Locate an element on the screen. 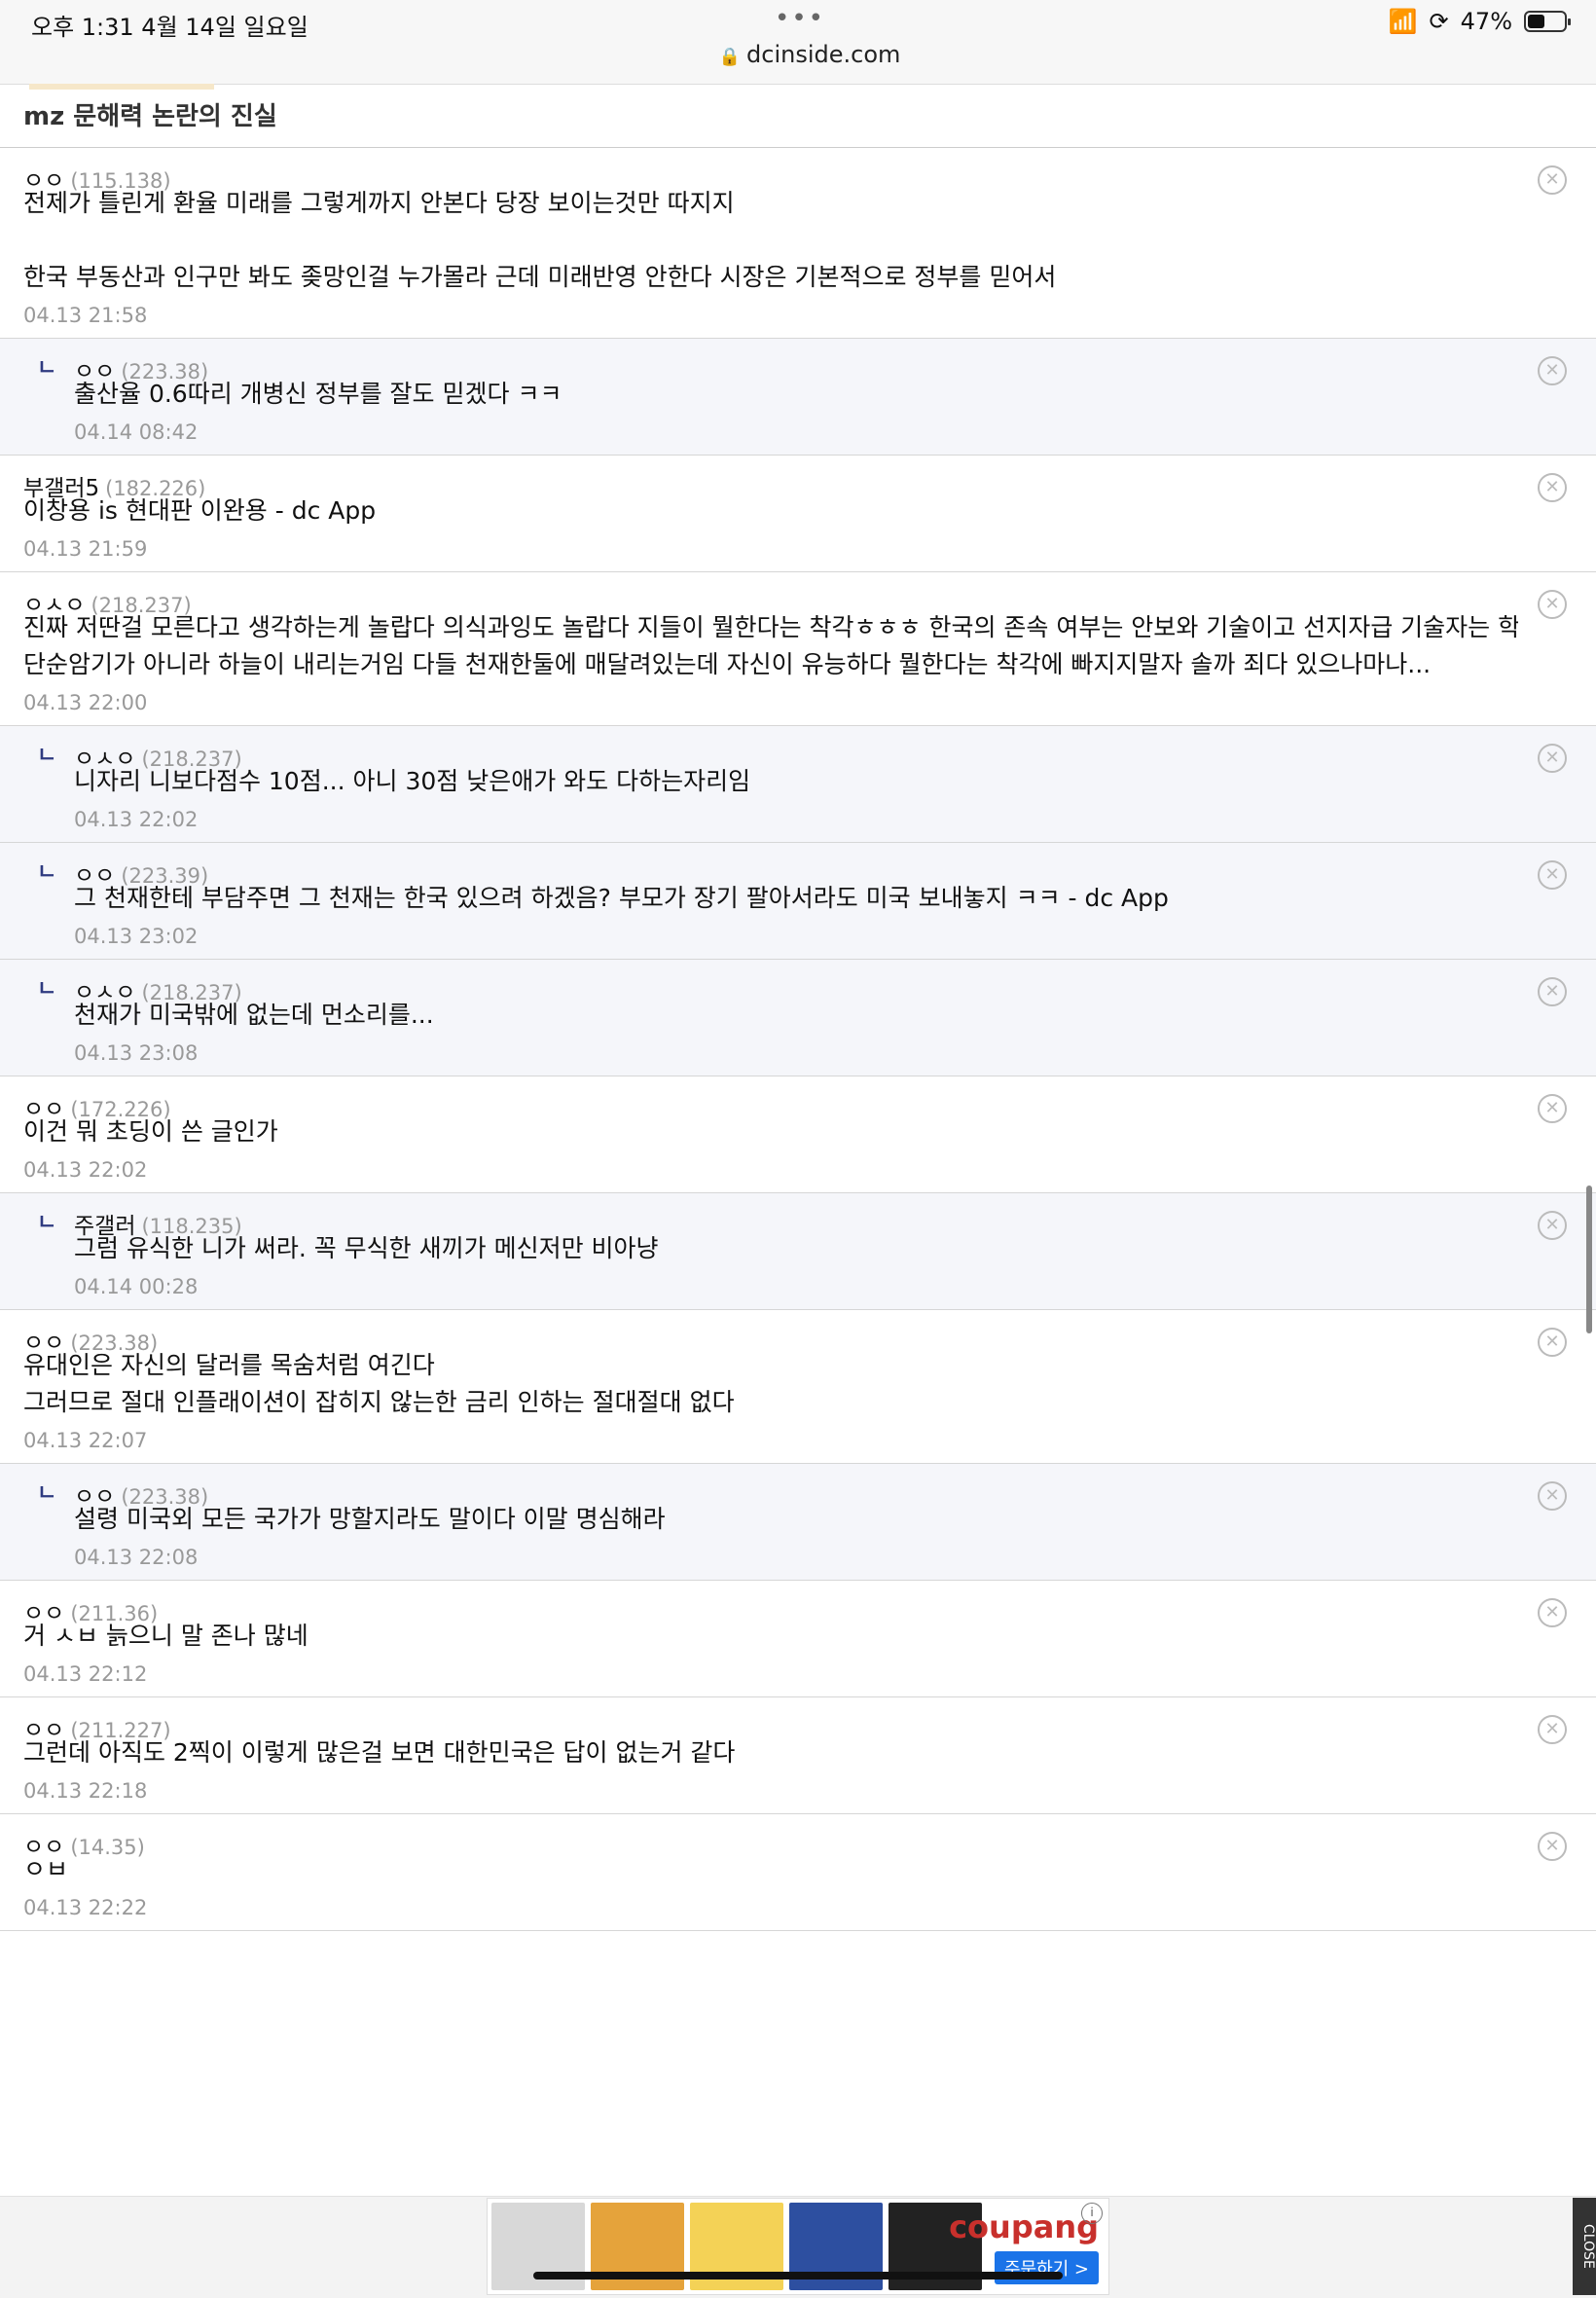  comment: ㅇㅇ (211.36) 거 ㅅㅂ 늙으니 말 존나 많네 04.13 22:12 ✕ is located at coordinates (798, 1639).